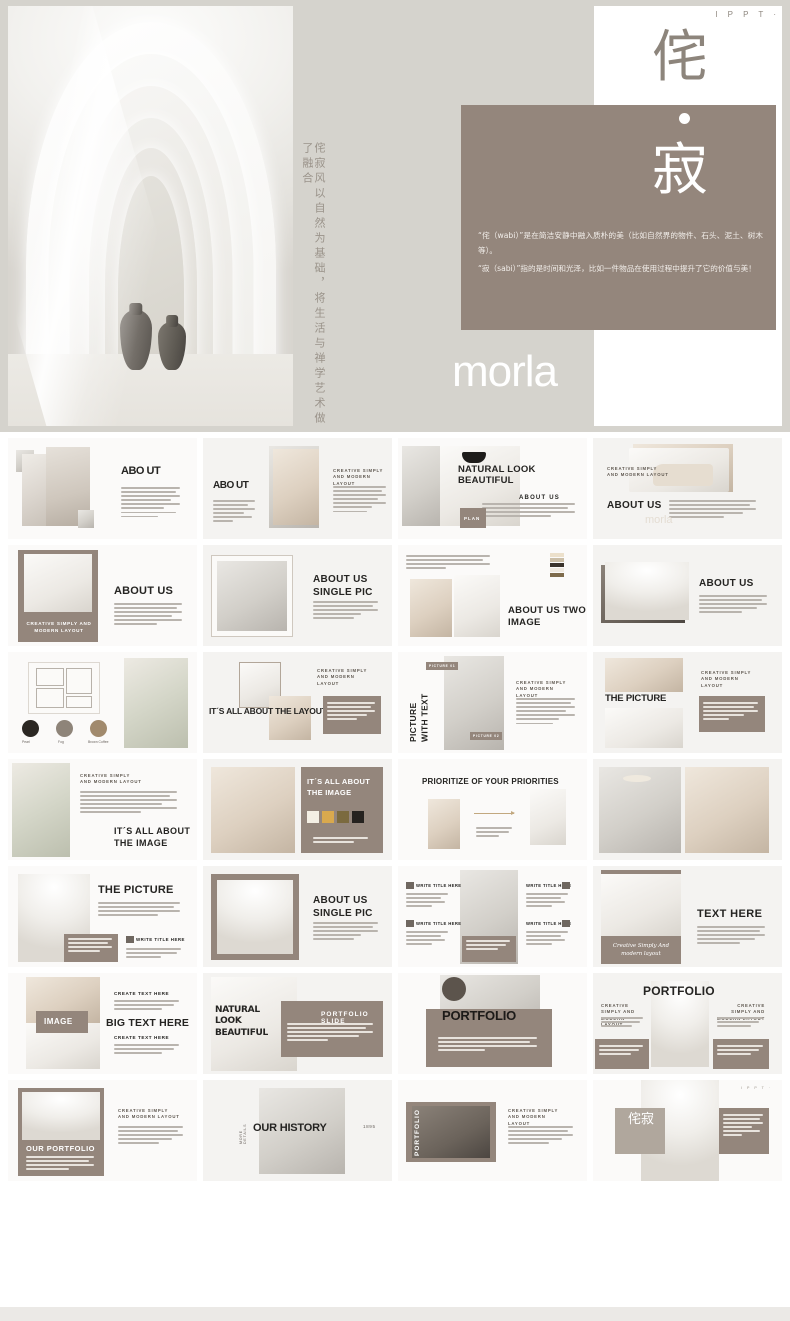 Image resolution: width=790 pixels, height=1321 pixels. What do you see at coordinates (297, 1023) in the screenshot?
I see `slide-thumbnail: NATURAL LOOK BEAUTIFUL PORTFOLIO SLIDE` at bounding box center [297, 1023].